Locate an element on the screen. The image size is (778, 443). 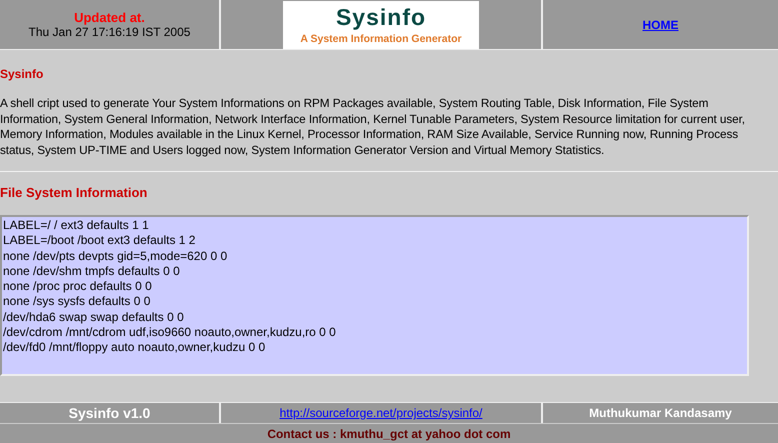
intro-text: A shell cript used to generate Your System Informations on RPM Packages available, System Routing Table, Disk Information, File System Information, System General Information, Network Interface Information, Kernel Tunable Parameters, System Resource limitation for current user, Memory Information, Modules available in the Linux Kernel, Processor Information, RAM Size Available, Service Running now, Running Process status, System UP-TIME and Users logged now, System Information Generator Version and Virtual Memory Statistics. is located at coordinates (373, 127).